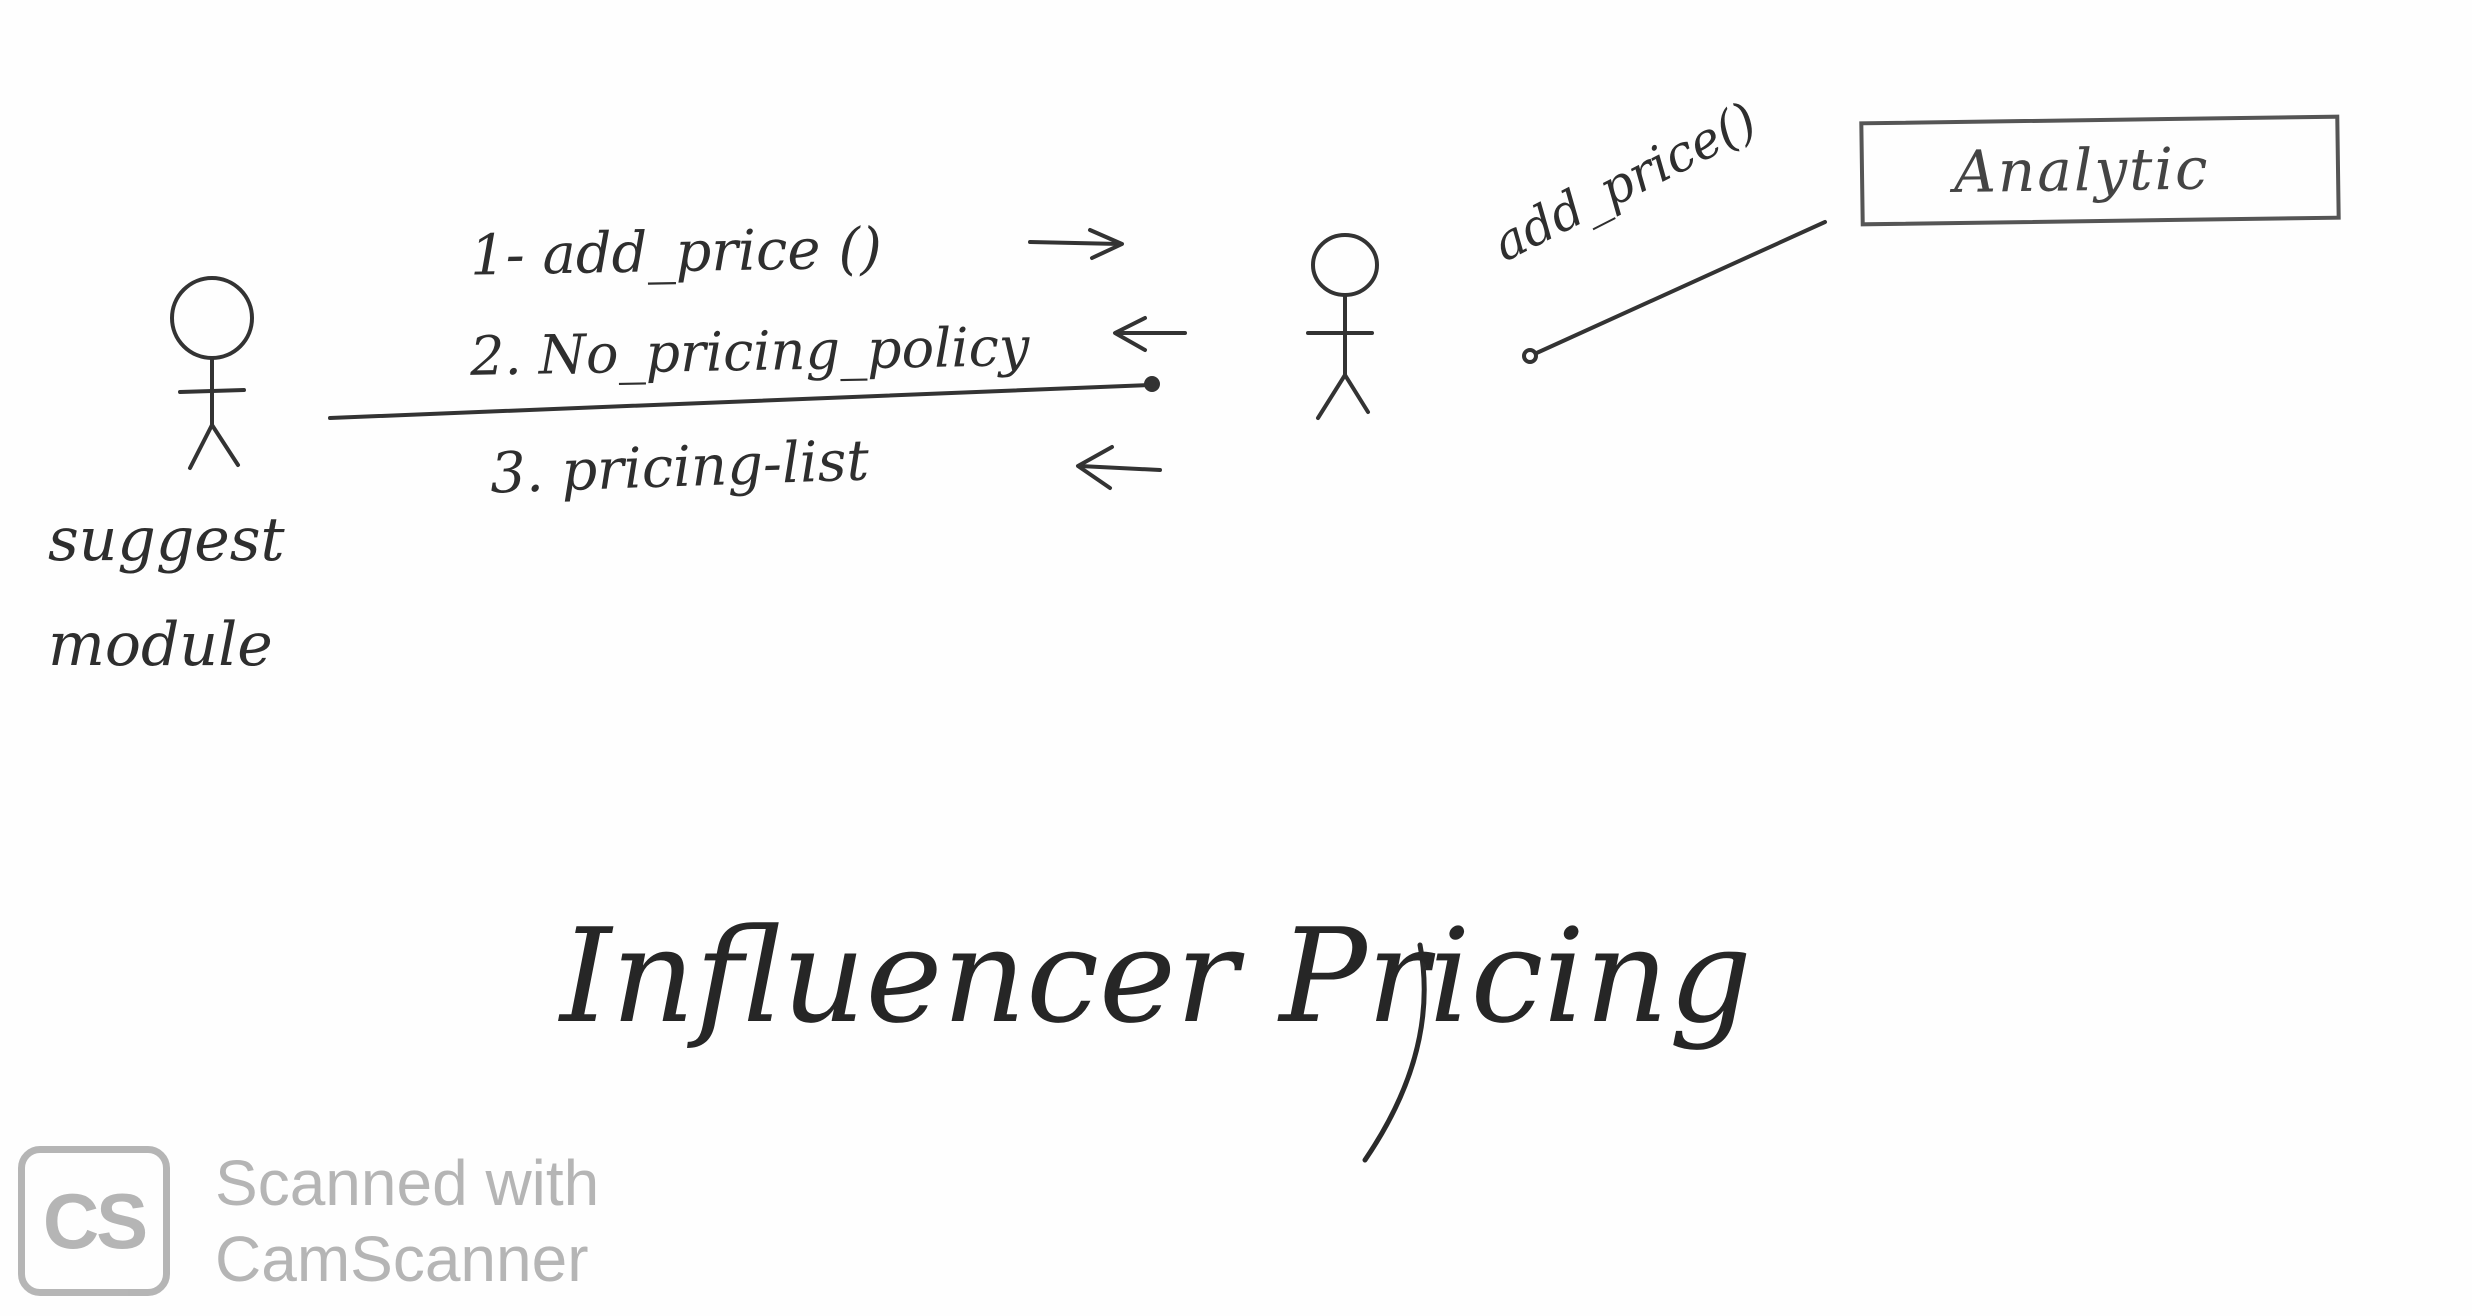  What do you see at coordinates (676, 252) in the screenshot?
I see `message-1-label: 1- add_price ()` at bounding box center [676, 252].